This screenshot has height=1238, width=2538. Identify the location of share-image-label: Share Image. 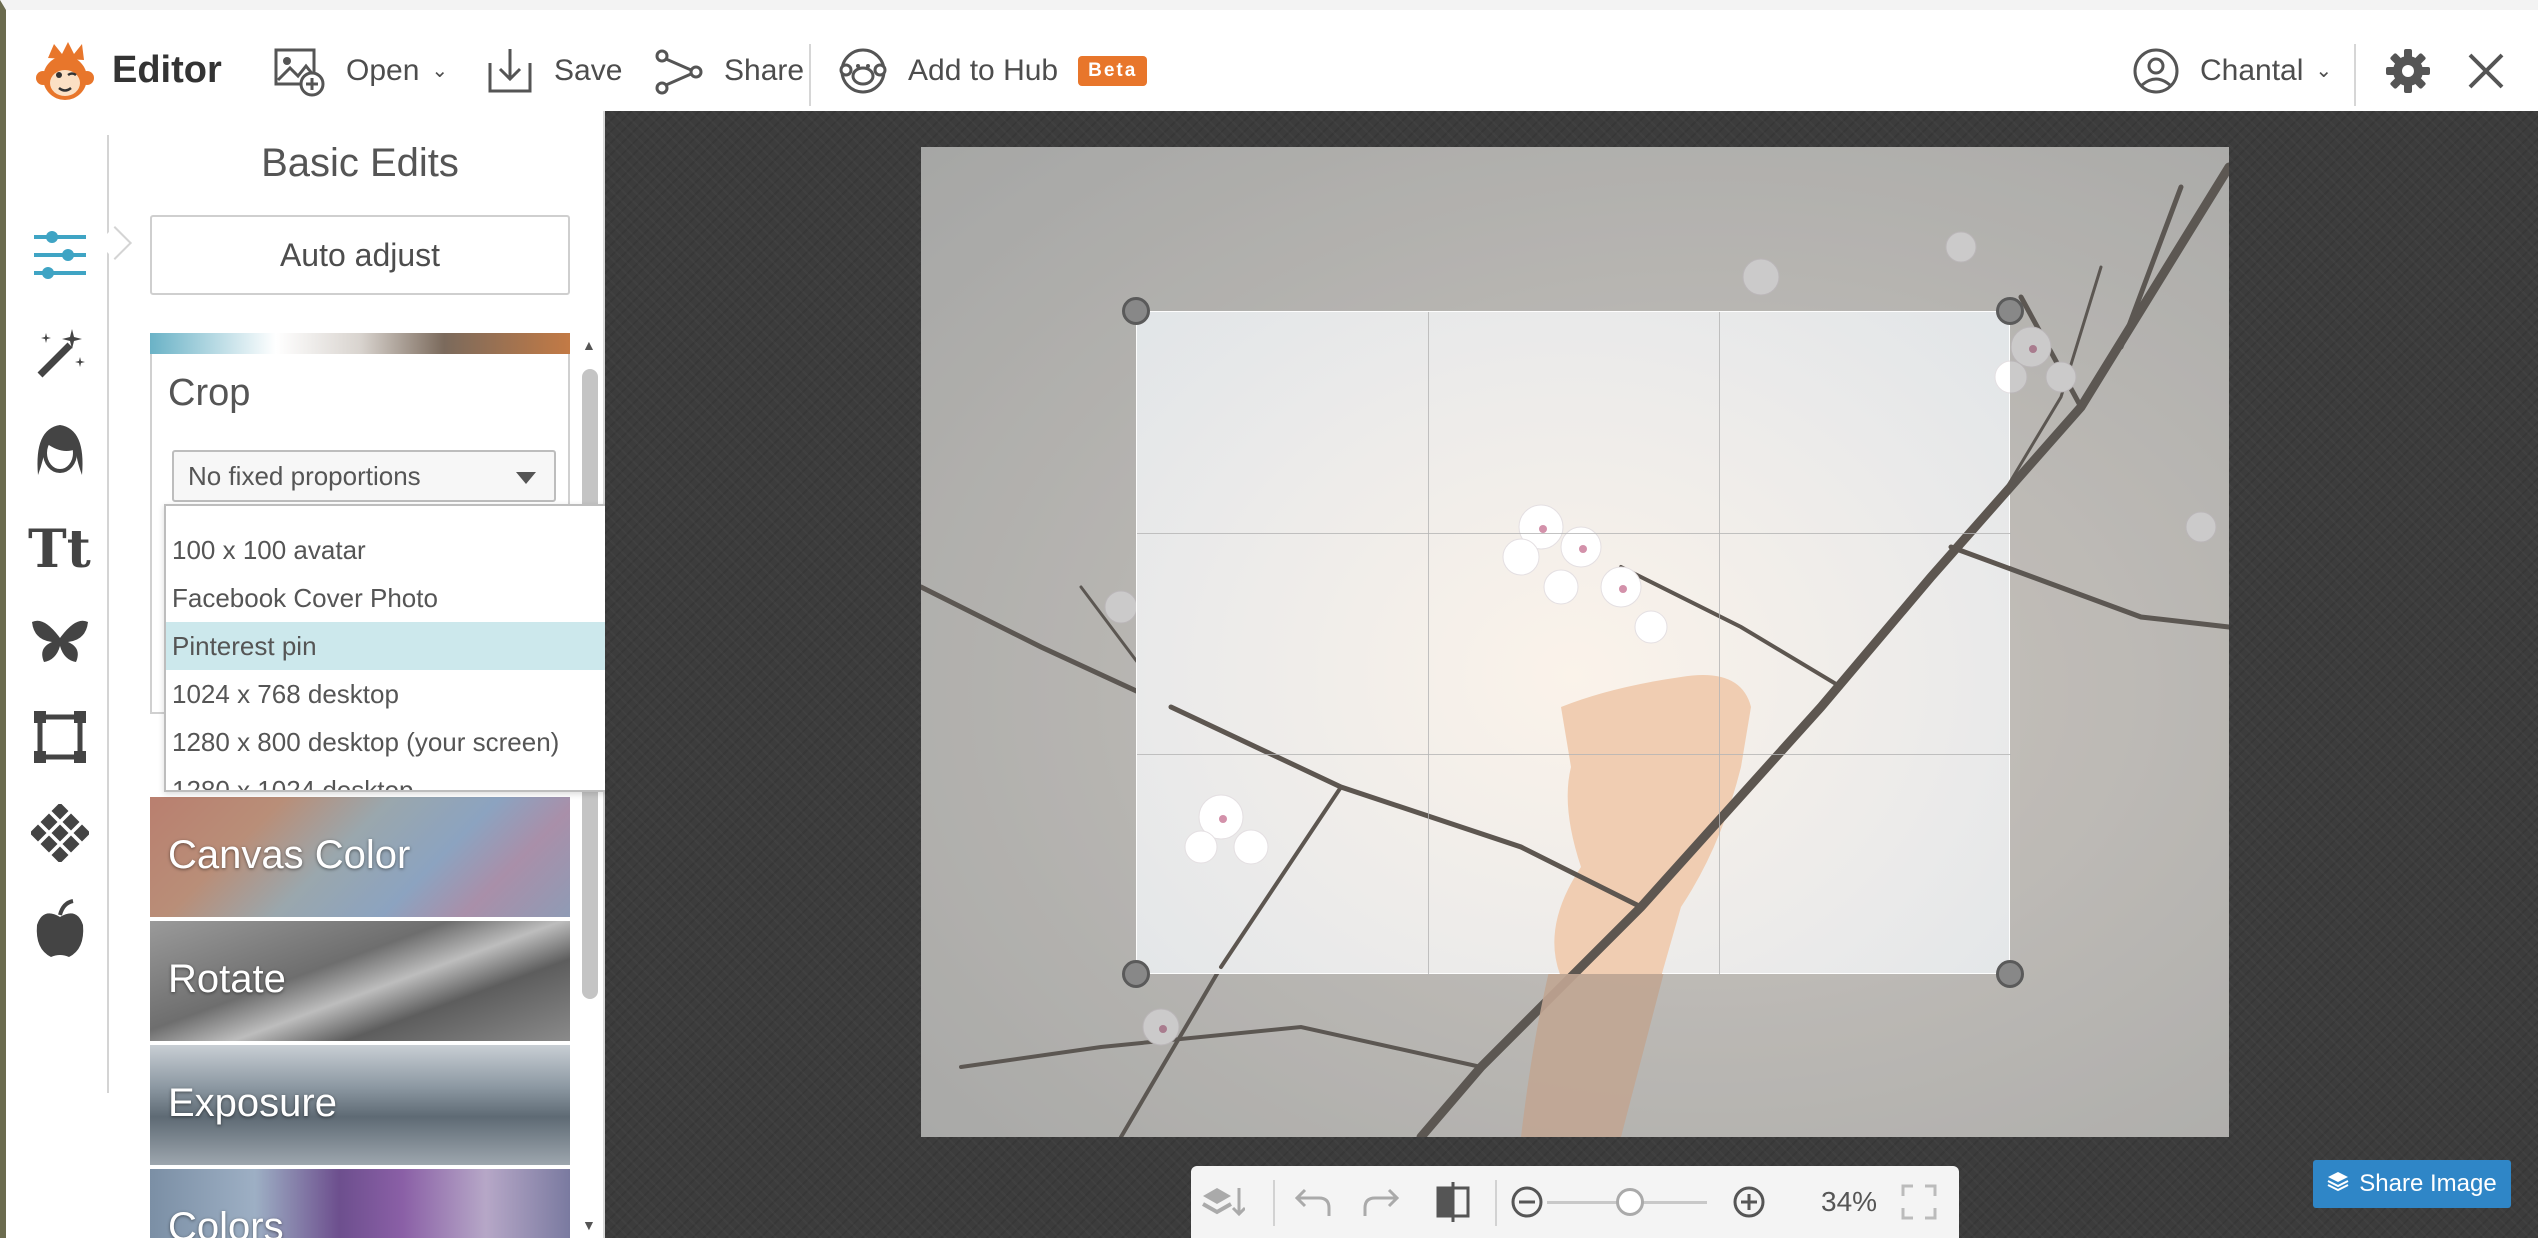
(2428, 1183).